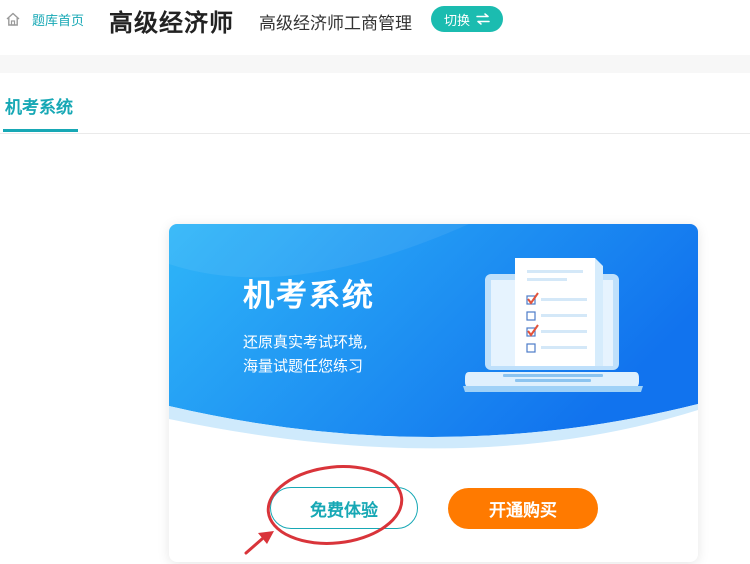 The height and width of the screenshot is (564, 750). I want to click on home-link-label: 题库首页, so click(58, 21).